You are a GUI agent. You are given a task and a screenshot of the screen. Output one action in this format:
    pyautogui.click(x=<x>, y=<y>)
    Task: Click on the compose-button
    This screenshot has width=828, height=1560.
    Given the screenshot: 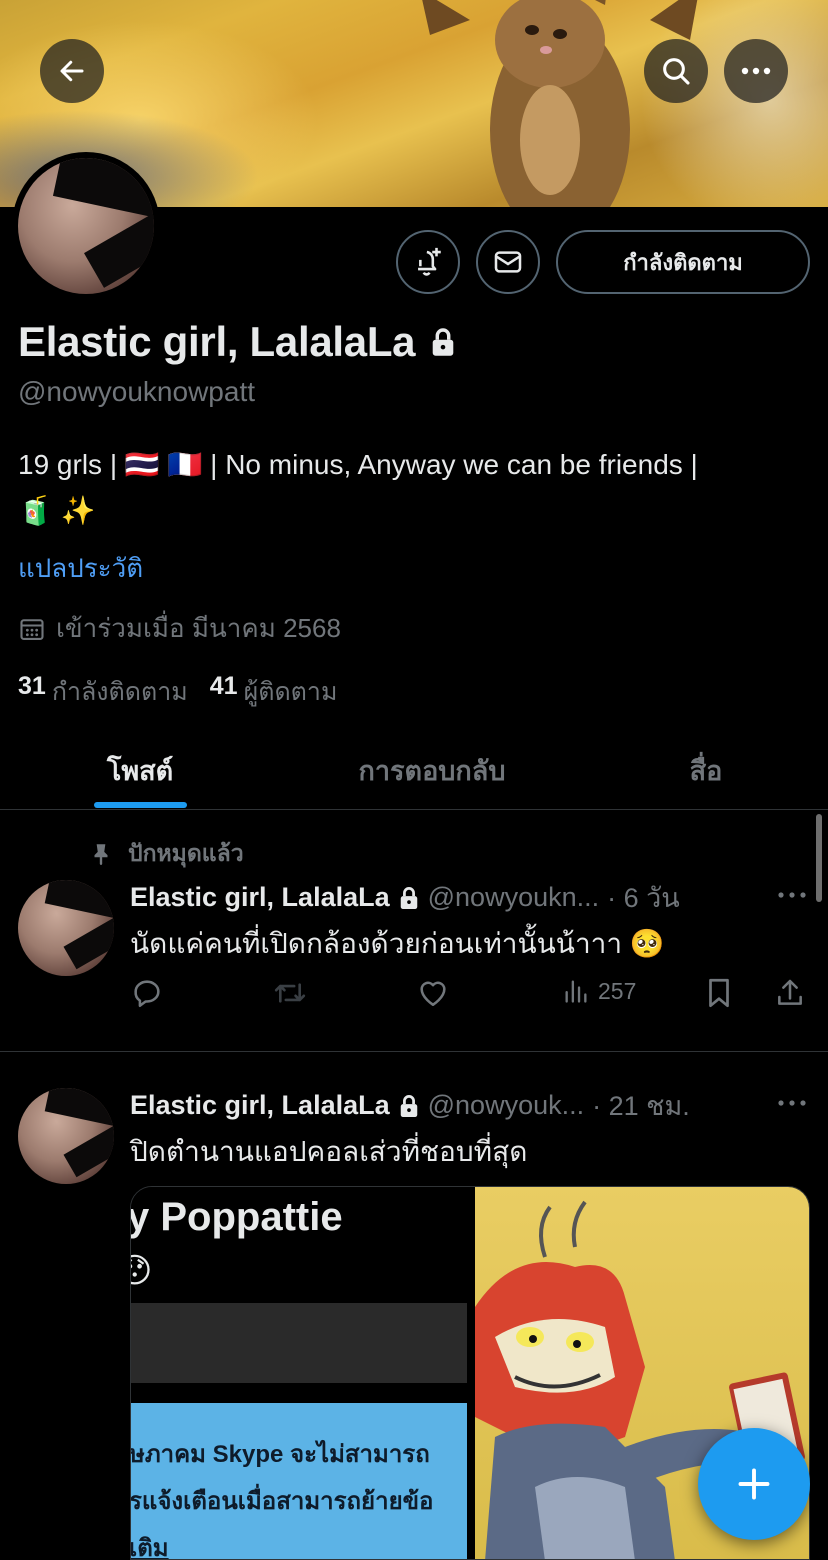 What is the action you would take?
    pyautogui.click(x=754, y=1484)
    